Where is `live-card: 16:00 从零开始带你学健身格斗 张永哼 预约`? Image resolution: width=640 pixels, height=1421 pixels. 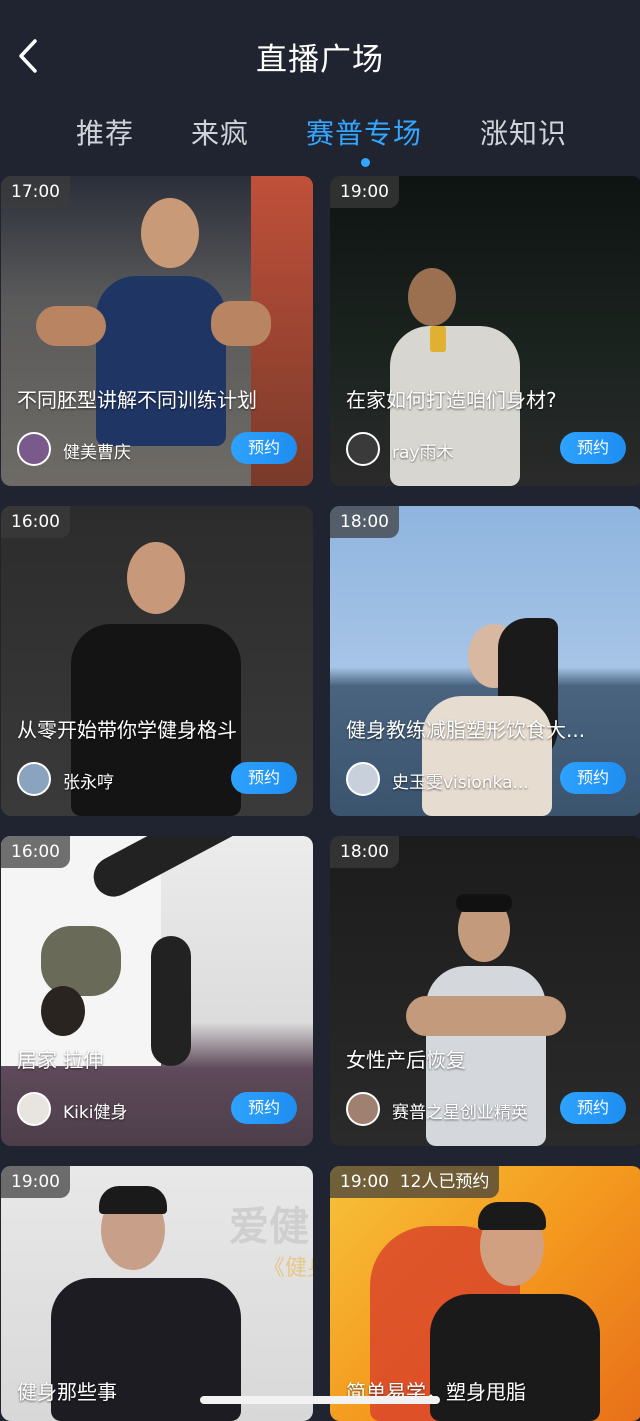
live-card: 16:00 从零开始带你学健身格斗 张永哼 预约 is located at coordinates (157, 661).